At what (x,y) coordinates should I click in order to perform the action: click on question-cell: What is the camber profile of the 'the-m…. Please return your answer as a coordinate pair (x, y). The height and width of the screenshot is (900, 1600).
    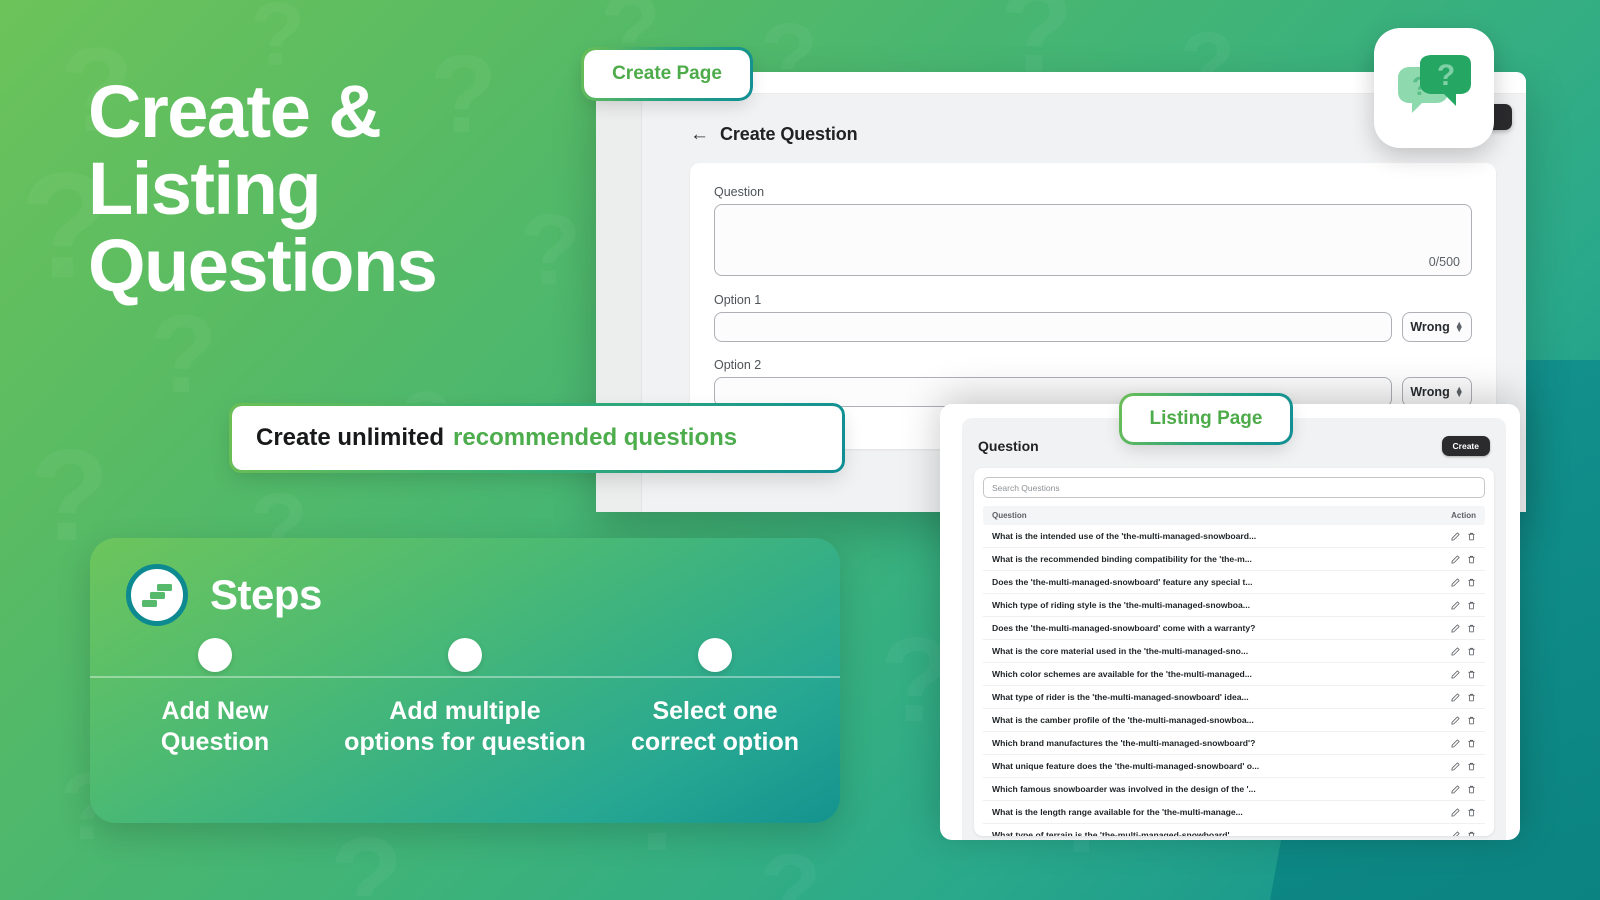
    Looking at the image, I should click on (1123, 720).